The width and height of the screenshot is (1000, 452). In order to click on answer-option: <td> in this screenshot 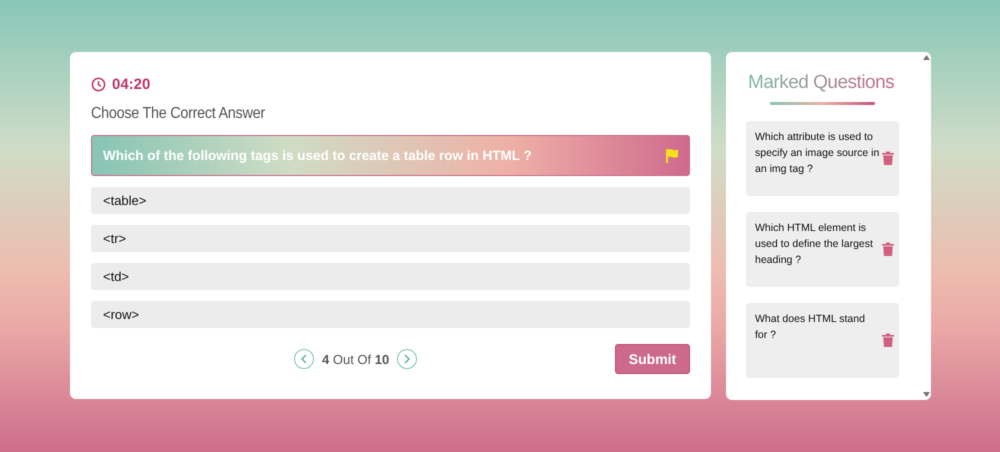, I will do `click(390, 276)`.